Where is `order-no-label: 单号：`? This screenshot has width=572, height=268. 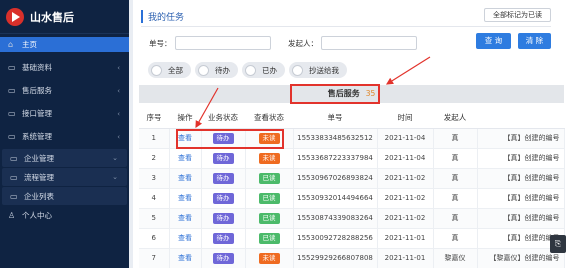
order-no-label: 单号： is located at coordinates (160, 43).